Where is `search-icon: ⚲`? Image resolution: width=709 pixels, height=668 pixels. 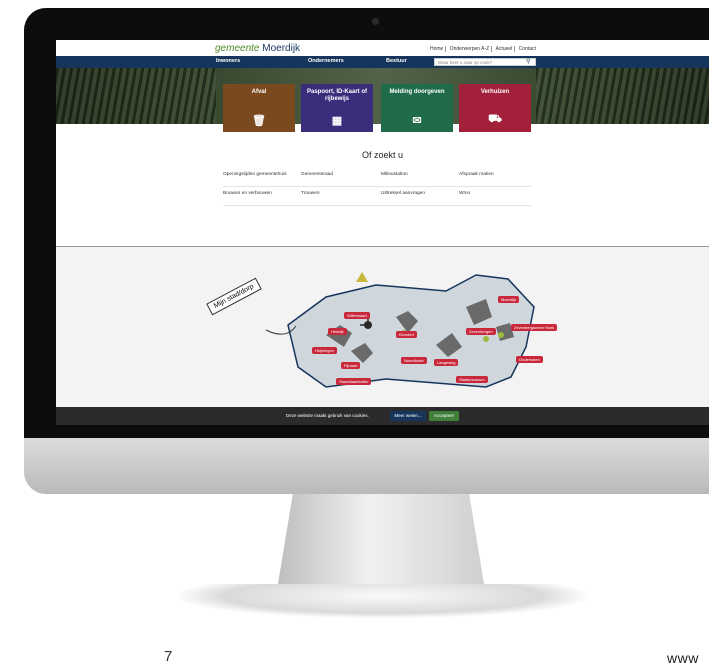
search-icon: ⚲ is located at coordinates (528, 61).